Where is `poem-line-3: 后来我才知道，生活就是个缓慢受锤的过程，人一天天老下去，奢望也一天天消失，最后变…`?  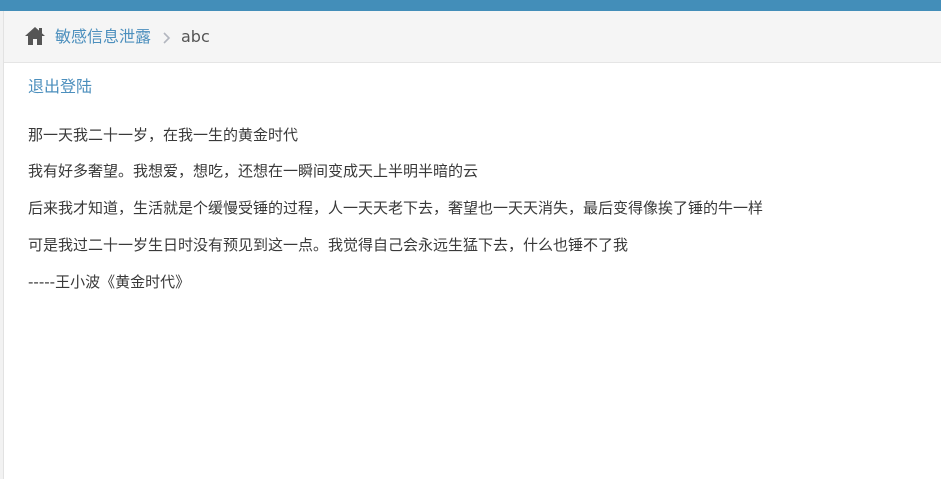 poem-line-3: 后来我才知道，生活就是个缓慢受锤的过程，人一天天老下去，奢望也一天天消失，最后变… is located at coordinates (396, 208).